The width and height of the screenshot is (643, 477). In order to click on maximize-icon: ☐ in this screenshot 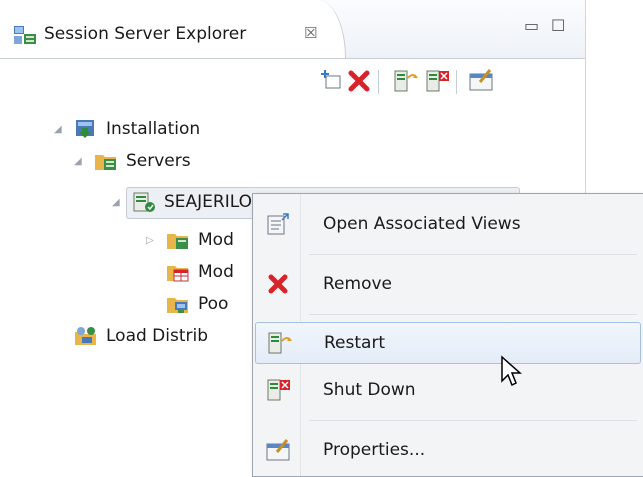, I will do `click(558, 25)`.